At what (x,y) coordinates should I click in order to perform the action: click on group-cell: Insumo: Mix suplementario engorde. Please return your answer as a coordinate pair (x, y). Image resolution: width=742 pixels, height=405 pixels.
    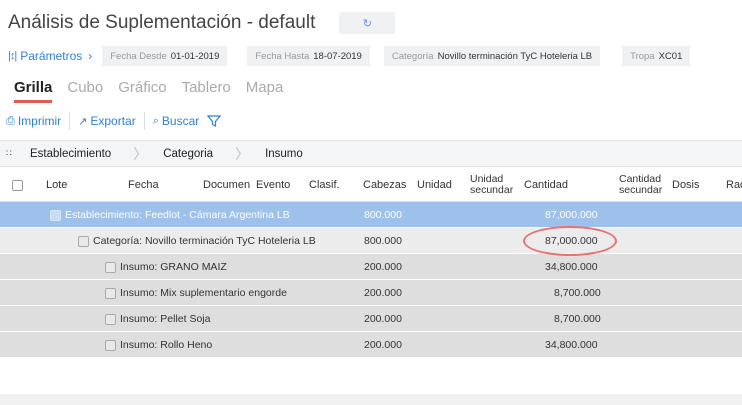
    Looking at the image, I should click on (196, 293).